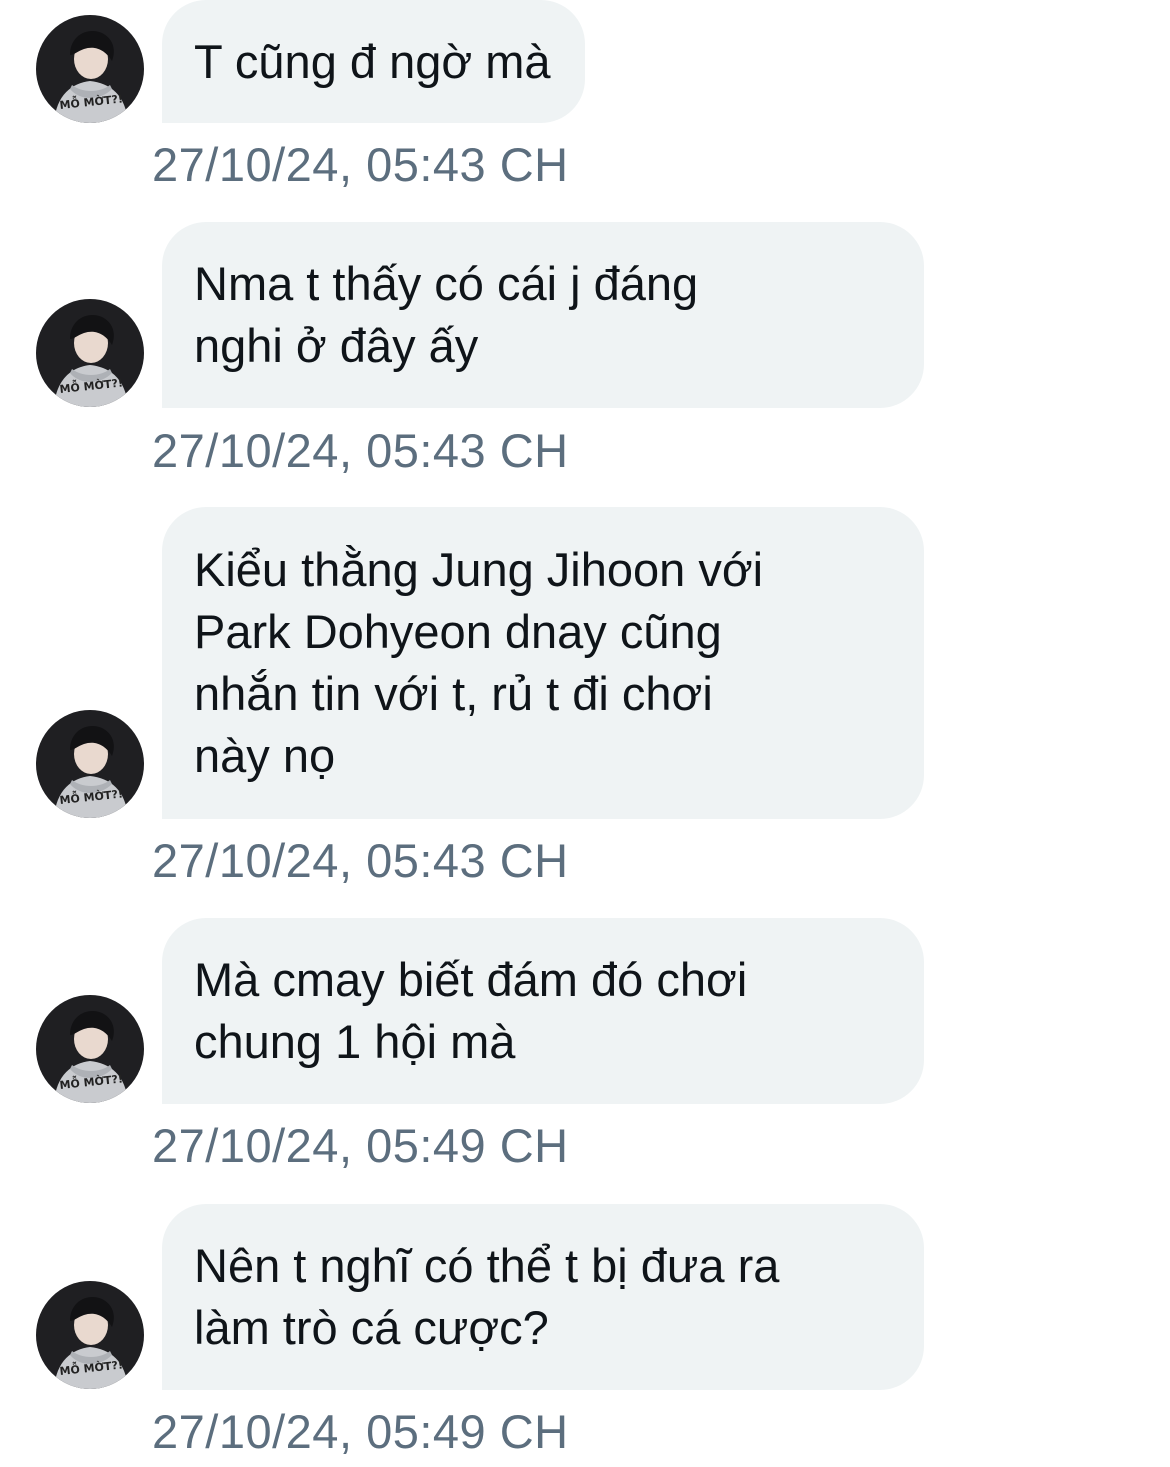 The image size is (1170, 1467). I want to click on message-bubble: Mà cmay biết đám đó chơi chung 1 hội mà, so click(543, 1011).